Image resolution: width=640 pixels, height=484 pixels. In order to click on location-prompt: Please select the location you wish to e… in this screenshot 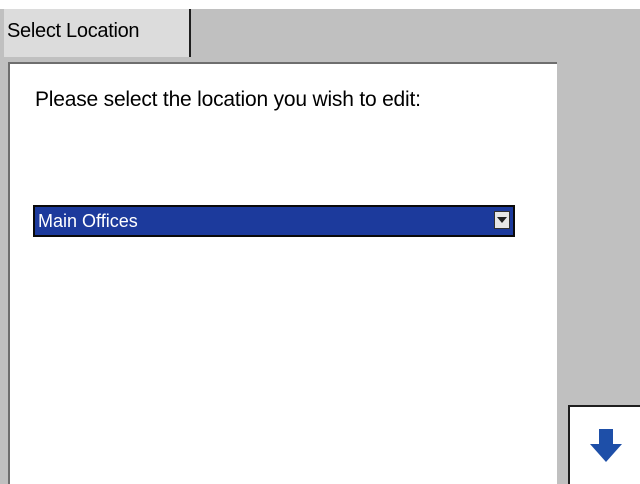, I will do `click(228, 99)`.